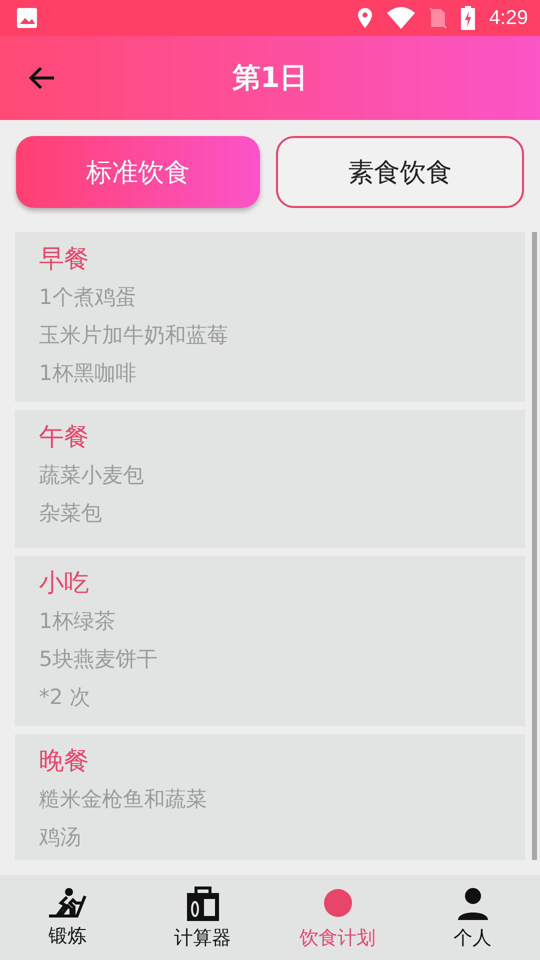 The image size is (540, 960). What do you see at coordinates (60, 837) in the screenshot?
I see `meal-item: 鸡汤` at bounding box center [60, 837].